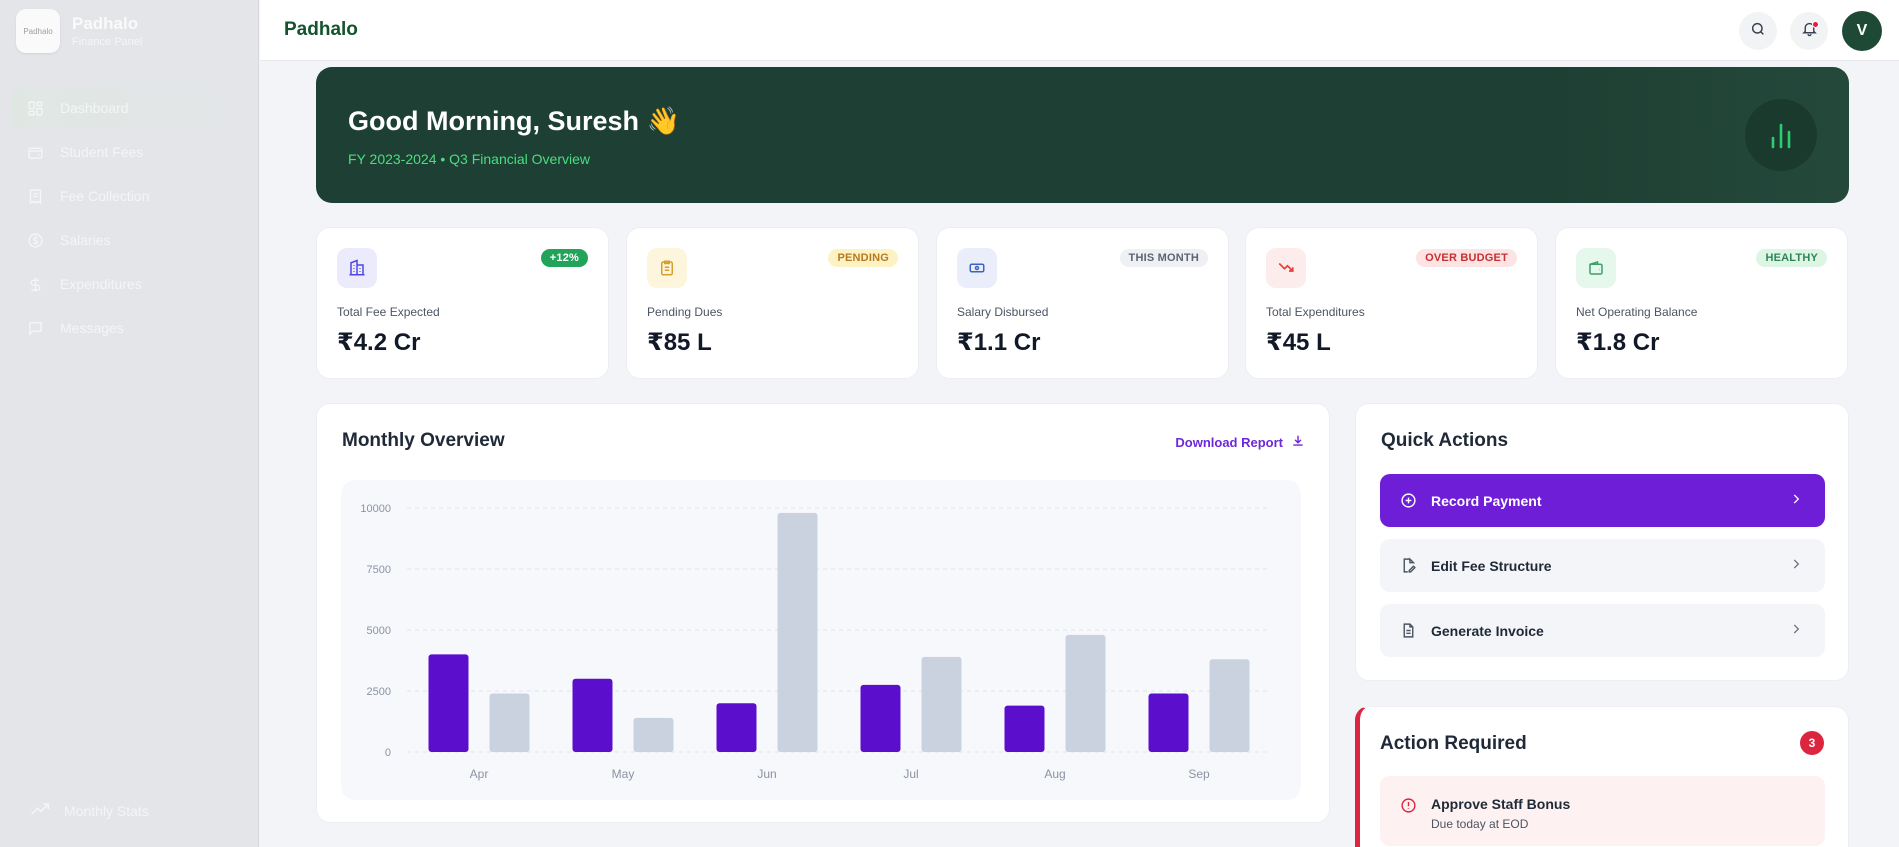  What do you see at coordinates (1618, 342) in the screenshot?
I see `stat-value: ₹1.8 Cr` at bounding box center [1618, 342].